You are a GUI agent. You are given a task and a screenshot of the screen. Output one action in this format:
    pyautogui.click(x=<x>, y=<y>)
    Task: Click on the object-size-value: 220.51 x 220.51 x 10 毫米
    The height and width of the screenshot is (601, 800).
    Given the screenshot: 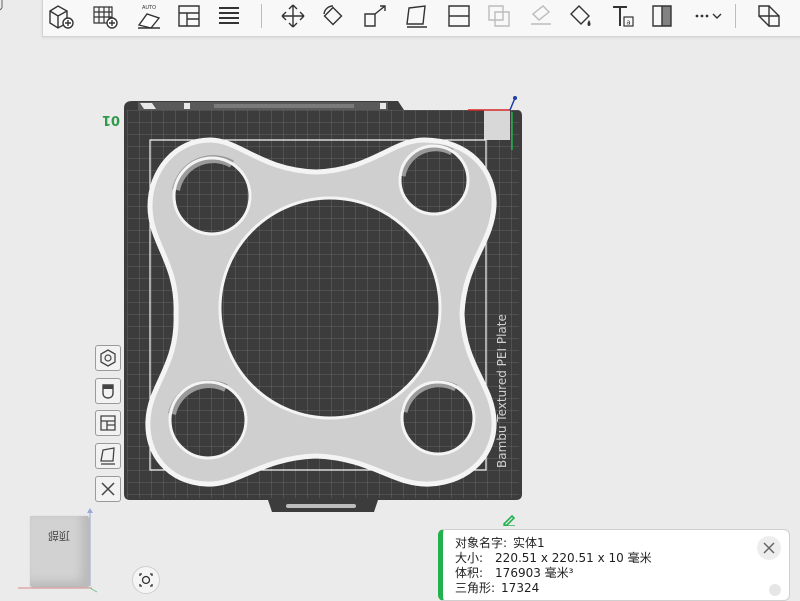 What is the action you would take?
    pyautogui.click(x=573, y=558)
    